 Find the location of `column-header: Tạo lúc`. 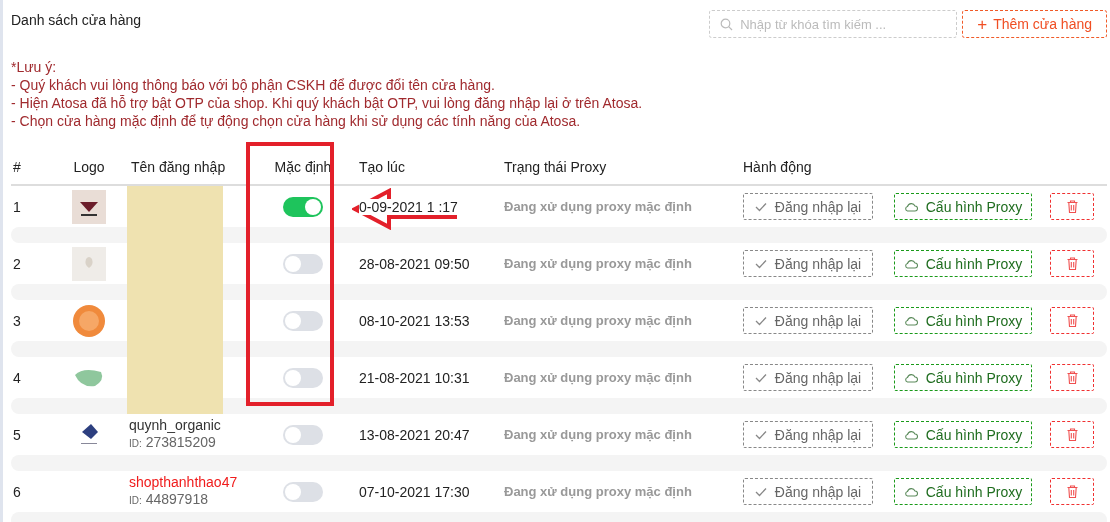

column-header: Tạo lúc is located at coordinates (382, 167).